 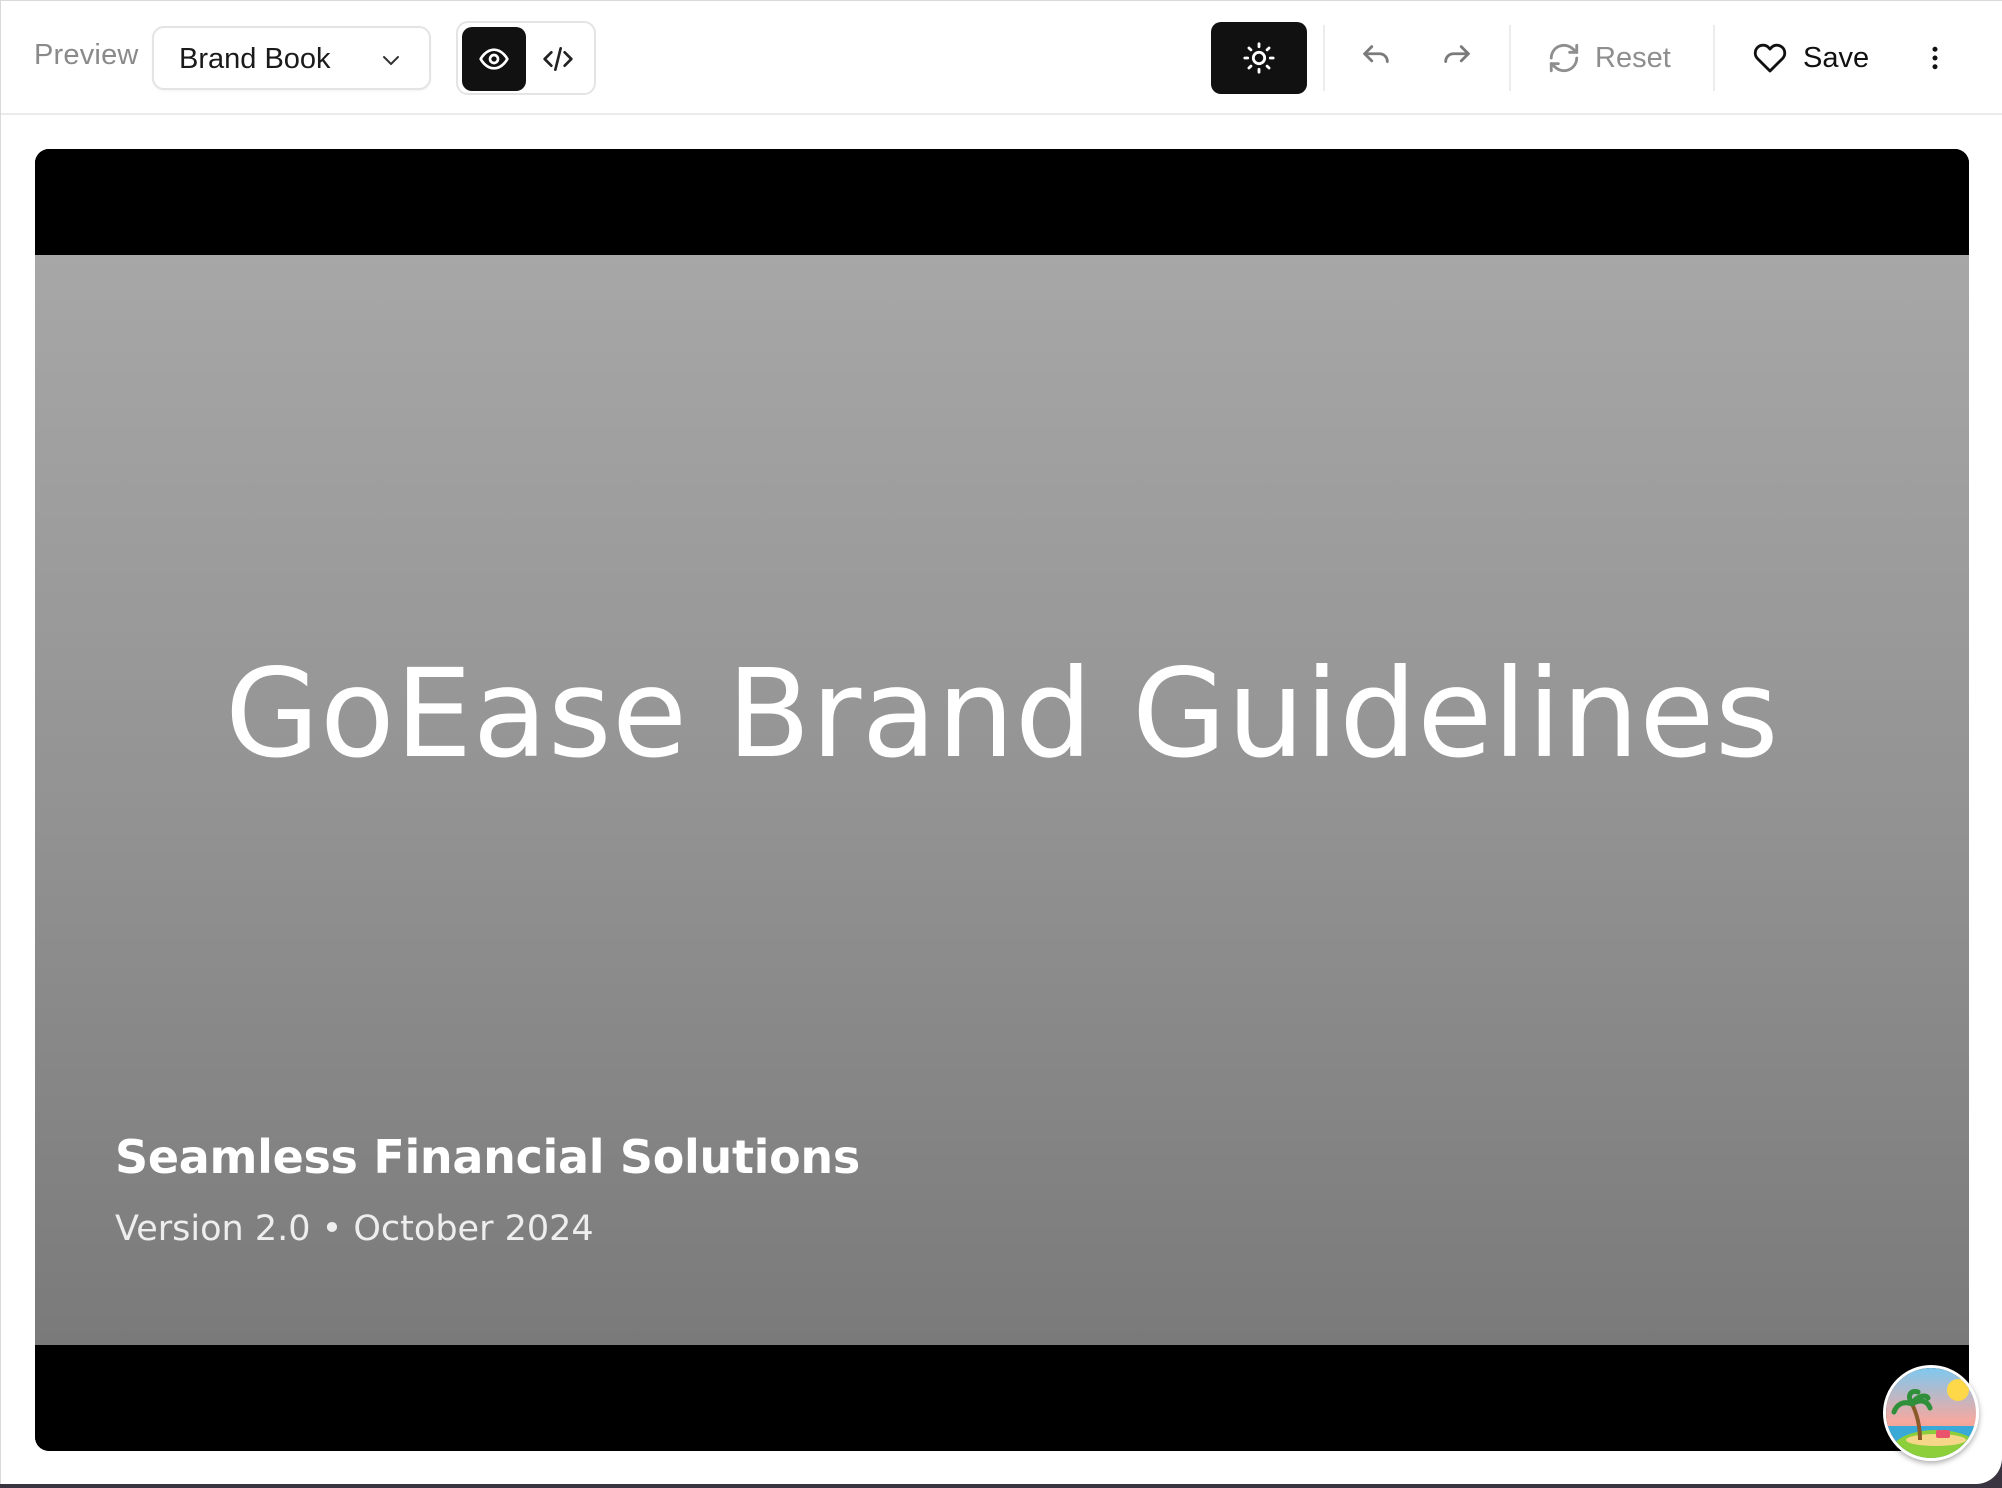 I want to click on user-avatar, so click(x=1931, y=1413).